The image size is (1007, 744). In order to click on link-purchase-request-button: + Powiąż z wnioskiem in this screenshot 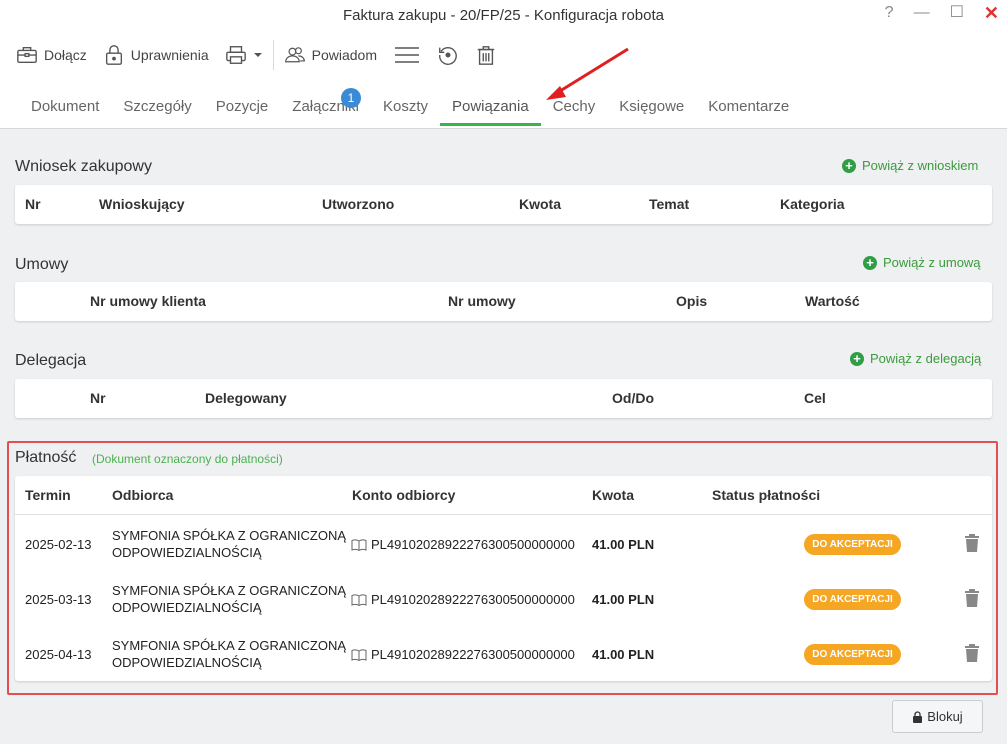, I will do `click(910, 165)`.